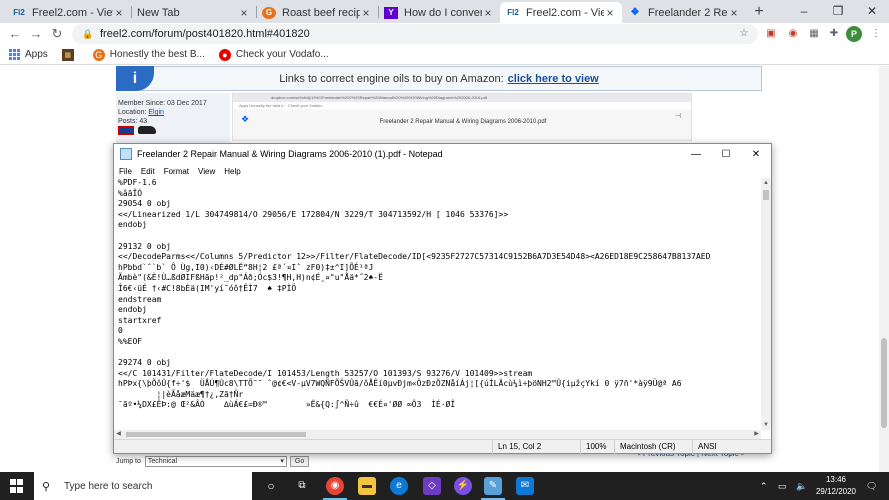  Describe the element at coordinates (553, 79) in the screenshot. I see `banner-link: click here to view` at that location.